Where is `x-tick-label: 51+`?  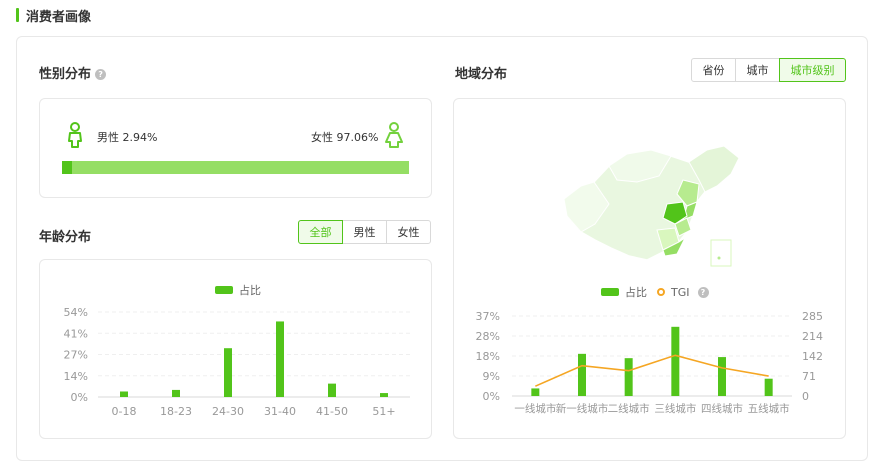
x-tick-label: 51+ is located at coordinates (383, 411).